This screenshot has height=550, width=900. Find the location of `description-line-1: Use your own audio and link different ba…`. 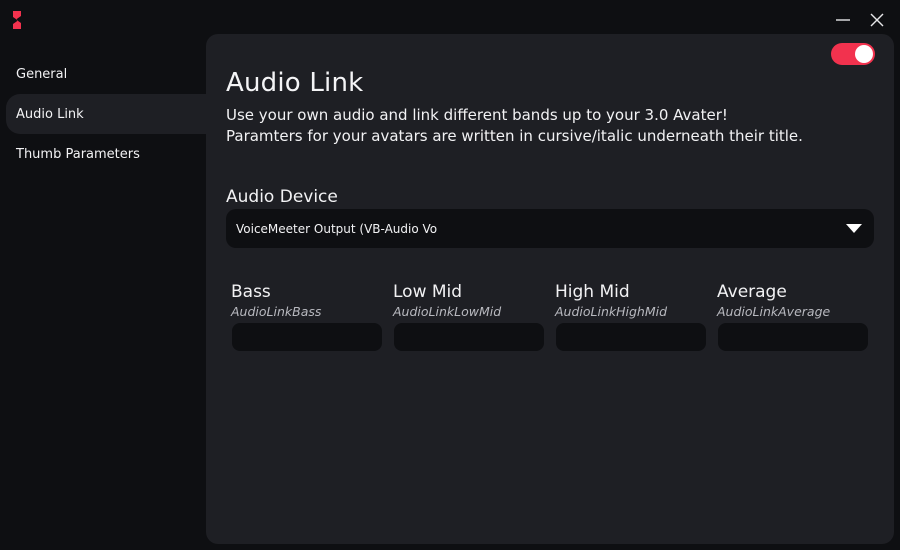

description-line-1: Use your own audio and link different ba… is located at coordinates (477, 115).